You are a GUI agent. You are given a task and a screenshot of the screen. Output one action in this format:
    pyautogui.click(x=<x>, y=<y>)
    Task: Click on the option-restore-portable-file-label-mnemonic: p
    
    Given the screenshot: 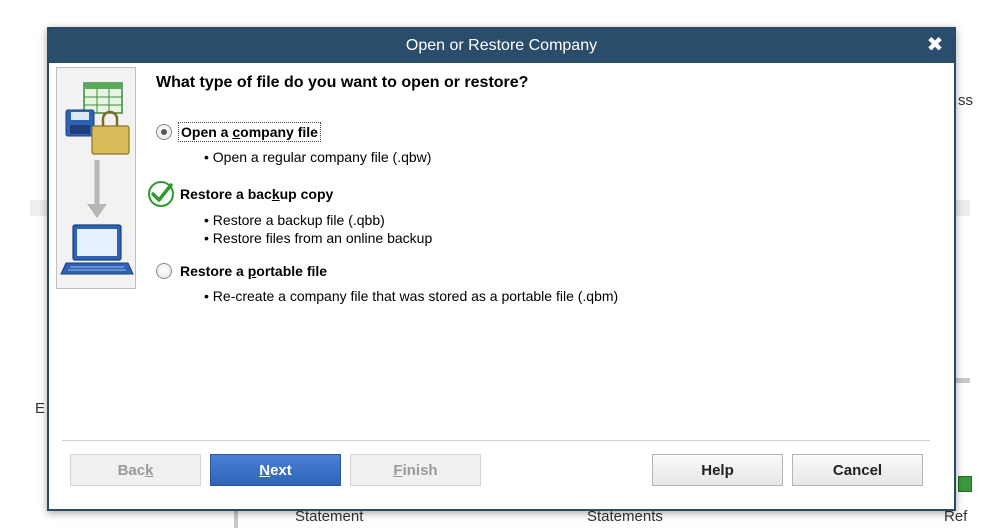 What is the action you would take?
    pyautogui.click(x=252, y=271)
    